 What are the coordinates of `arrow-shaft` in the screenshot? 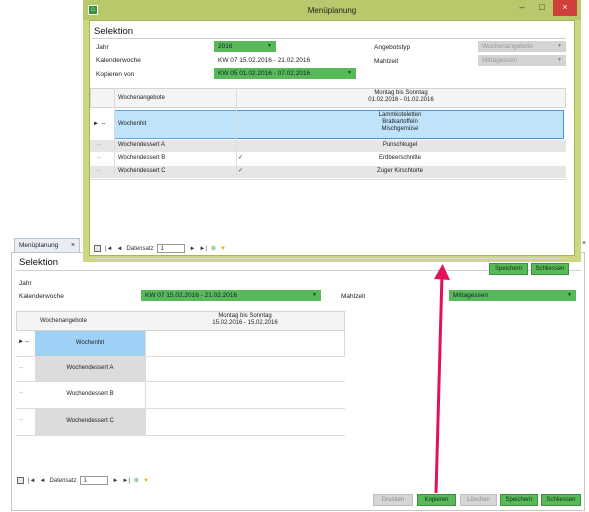 It's located at (439, 383).